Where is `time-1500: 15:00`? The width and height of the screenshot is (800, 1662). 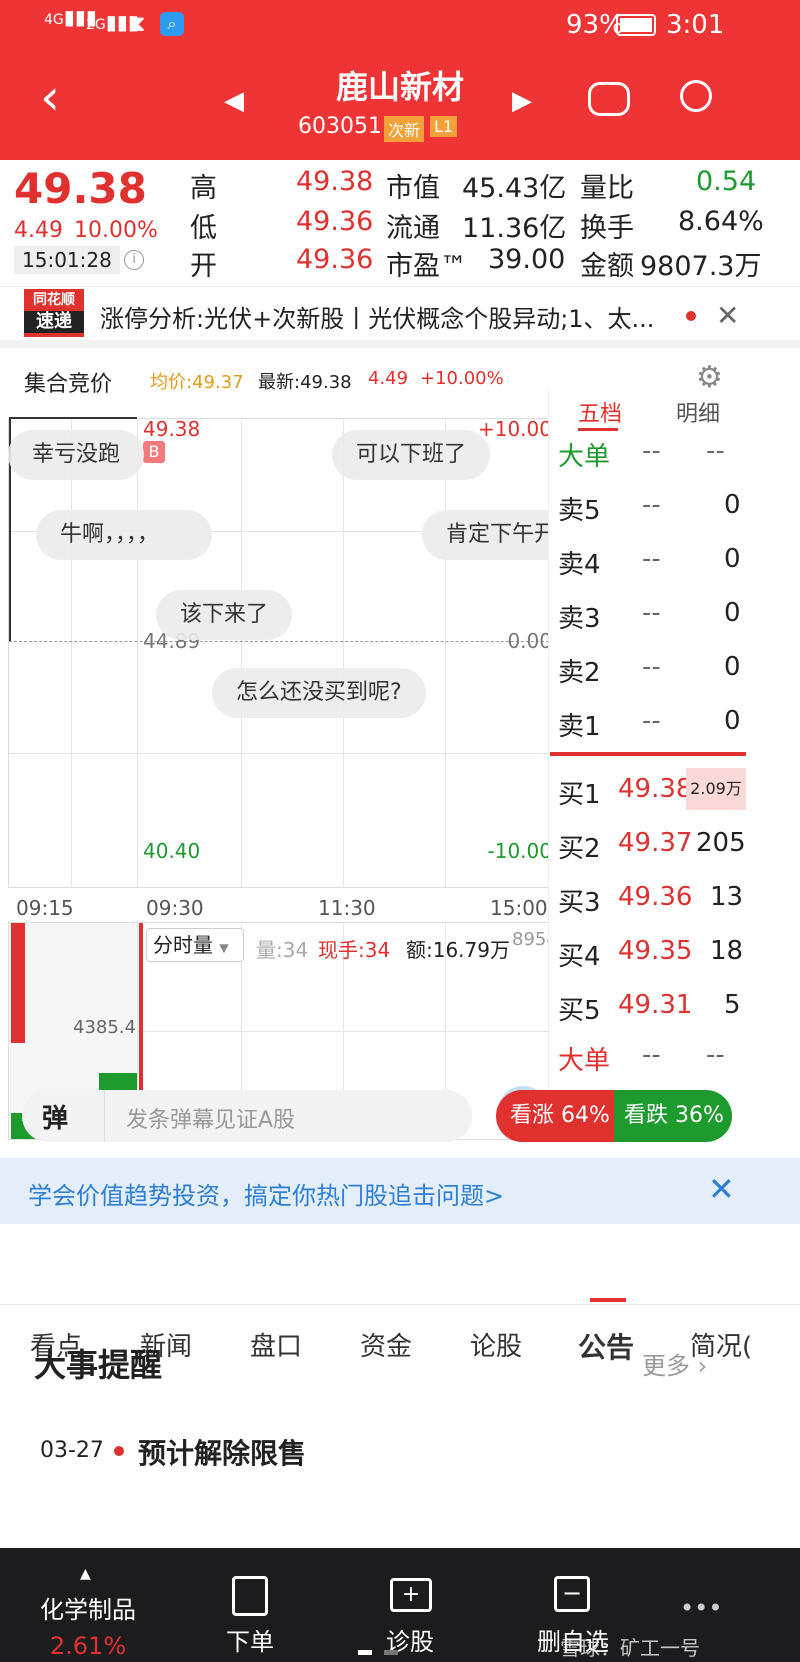 time-1500: 15:00 is located at coordinates (519, 908).